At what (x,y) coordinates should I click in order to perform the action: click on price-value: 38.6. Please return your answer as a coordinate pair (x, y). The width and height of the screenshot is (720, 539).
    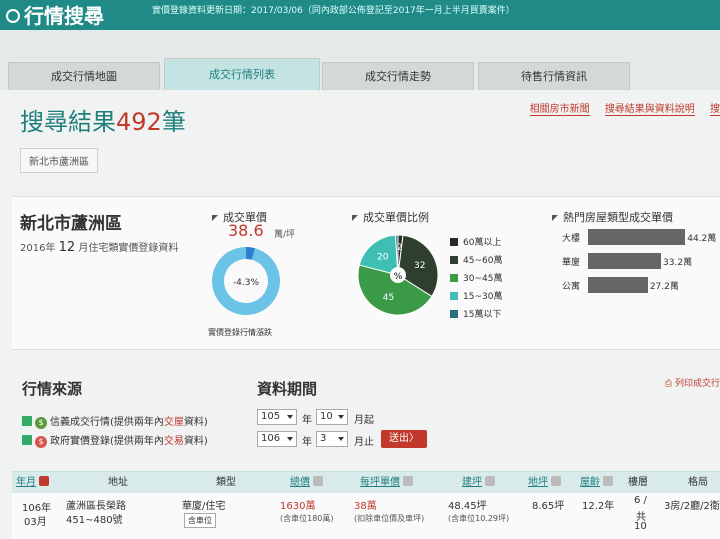
    Looking at the image, I should click on (246, 230).